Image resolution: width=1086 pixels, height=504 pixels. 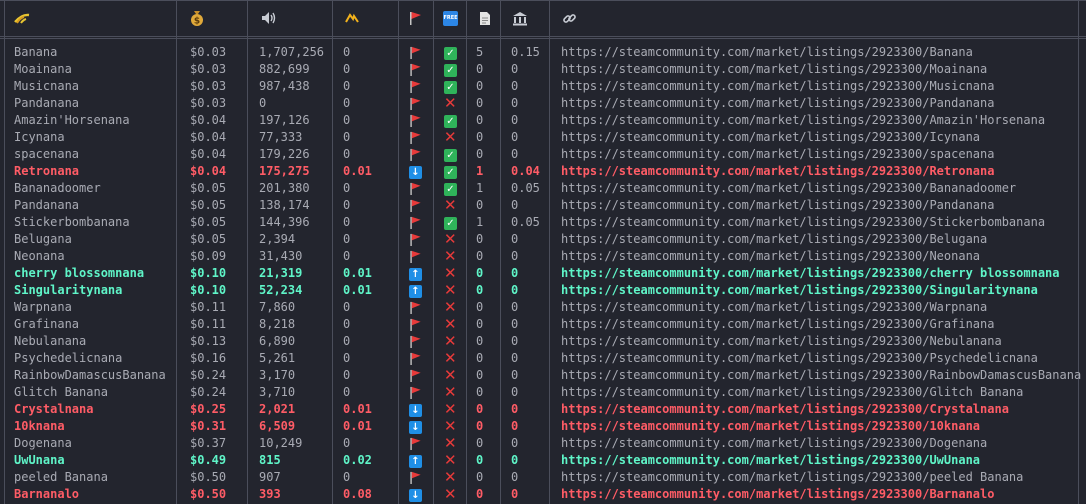 I want to click on item-price: $0.03, so click(x=208, y=52).